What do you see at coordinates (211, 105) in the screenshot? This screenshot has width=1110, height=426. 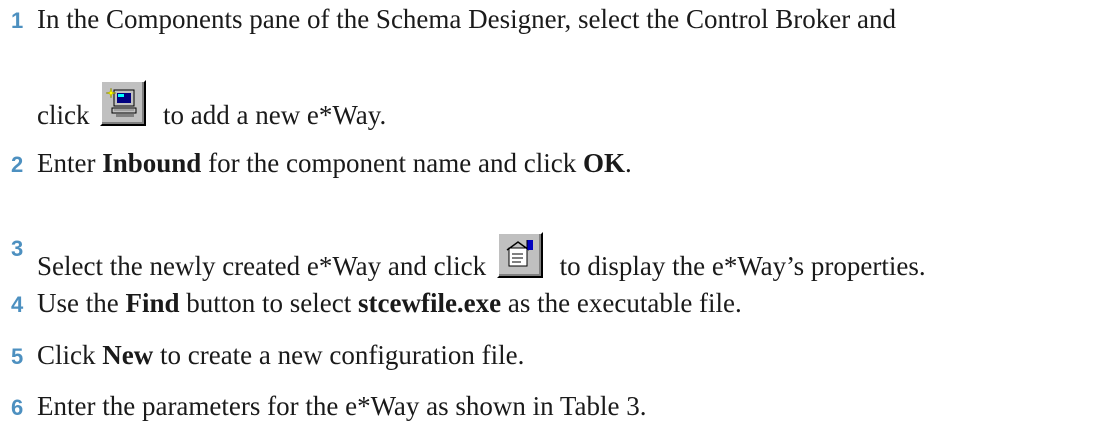 I see `step-text-continued: click to add a new e*Way.` at bounding box center [211, 105].